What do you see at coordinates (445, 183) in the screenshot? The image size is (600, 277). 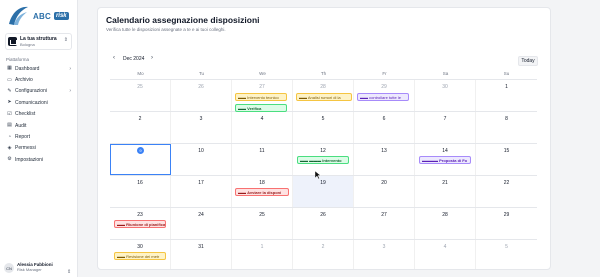 I see `day-number: 21` at bounding box center [445, 183].